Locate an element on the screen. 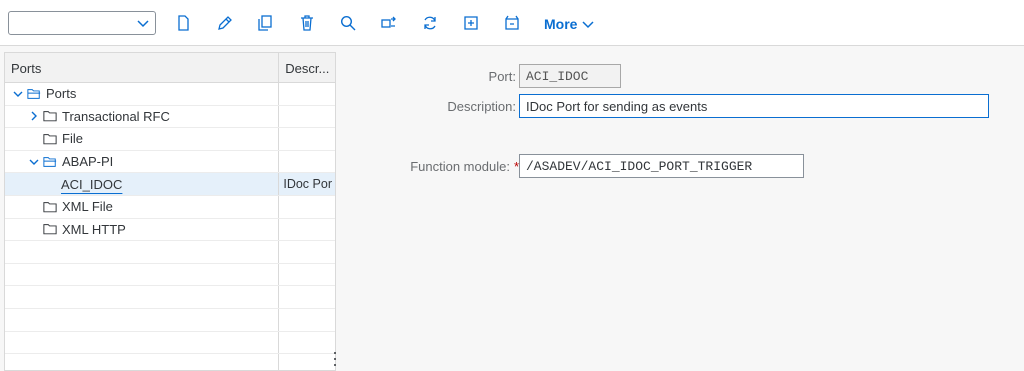 This screenshot has width=1024, height=371. tree-row-name-cell: XML HTTP is located at coordinates (142, 229).